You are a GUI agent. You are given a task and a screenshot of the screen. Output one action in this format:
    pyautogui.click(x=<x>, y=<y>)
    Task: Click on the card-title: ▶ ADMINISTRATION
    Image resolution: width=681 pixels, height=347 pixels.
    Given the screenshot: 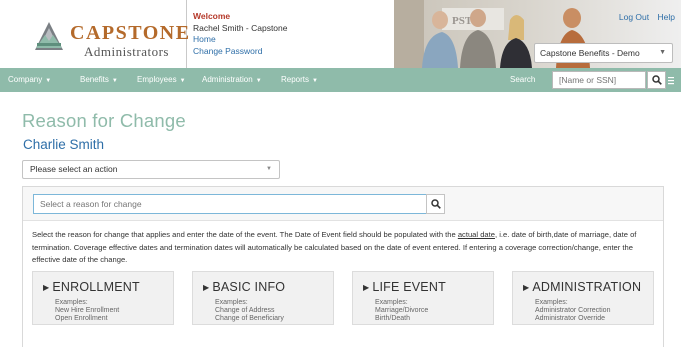 What is the action you would take?
    pyautogui.click(x=582, y=287)
    